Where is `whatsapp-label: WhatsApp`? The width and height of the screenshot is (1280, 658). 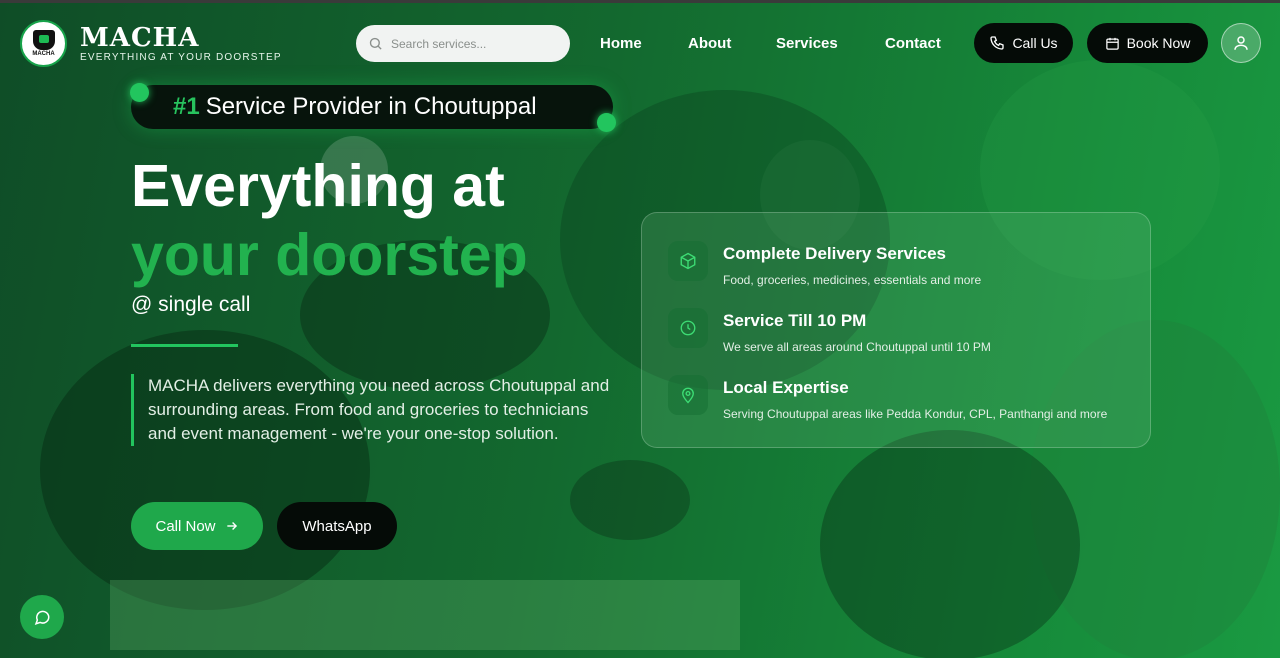
whatsapp-label: WhatsApp is located at coordinates (337, 526).